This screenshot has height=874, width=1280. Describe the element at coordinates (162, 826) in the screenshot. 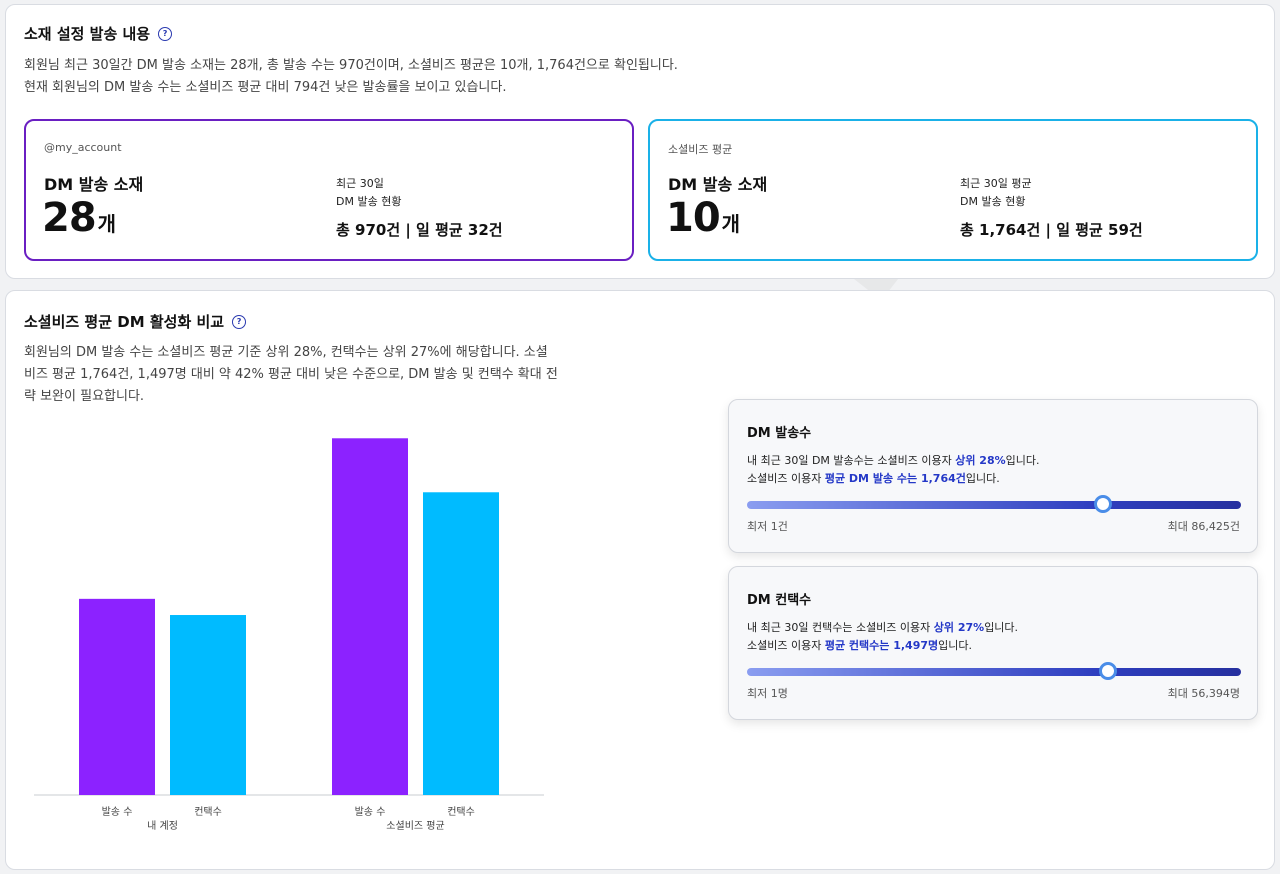

I see `chart-group-label: 내 계정` at that location.